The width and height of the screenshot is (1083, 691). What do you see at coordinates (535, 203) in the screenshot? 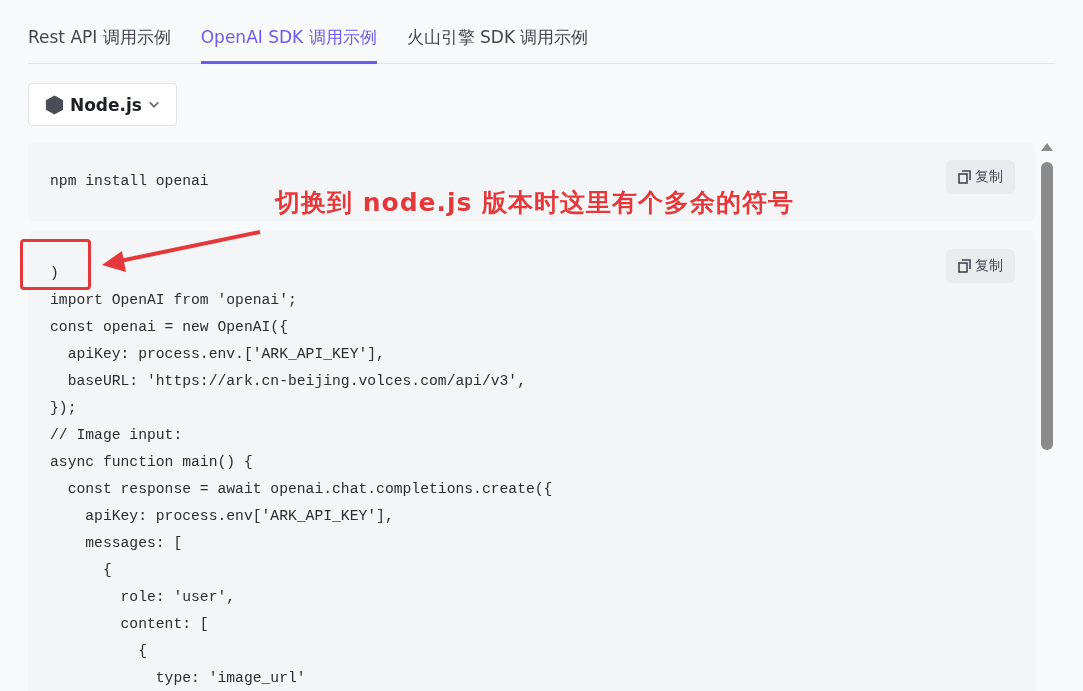
I see `annotation-text: 切换到 node.js 版本时这里有个多余的符号` at bounding box center [535, 203].